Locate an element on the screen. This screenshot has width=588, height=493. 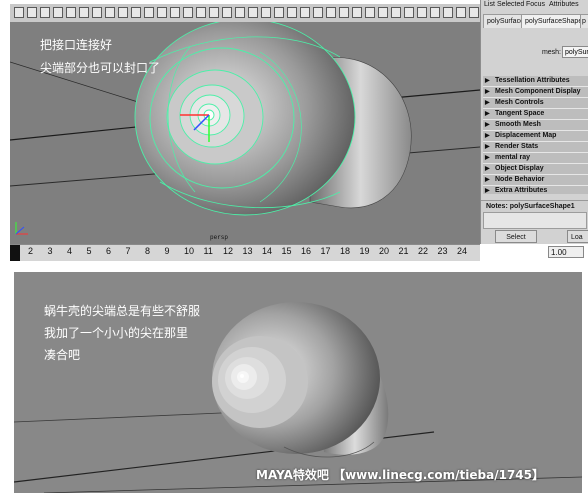
timeline-tick-label: 2 is located at coordinates (31, 251).